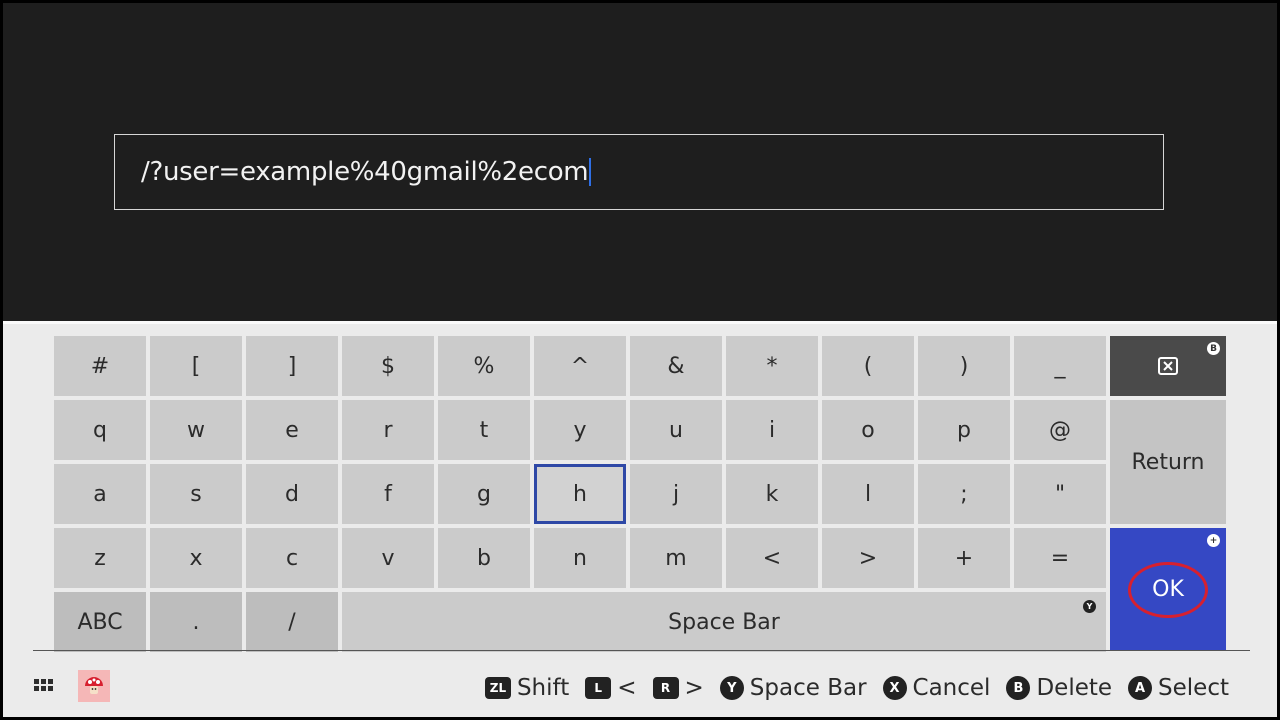 The image size is (1280, 720). I want to click on slash-key-label: /, so click(292, 622).